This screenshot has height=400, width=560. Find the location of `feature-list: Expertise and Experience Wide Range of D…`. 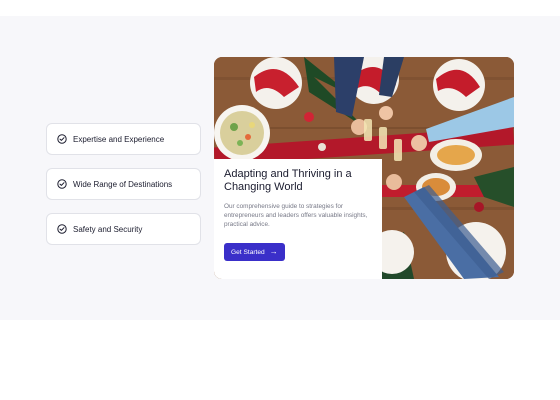

feature-list: Expertise and Experience Wide Range of D… is located at coordinates (123, 190).